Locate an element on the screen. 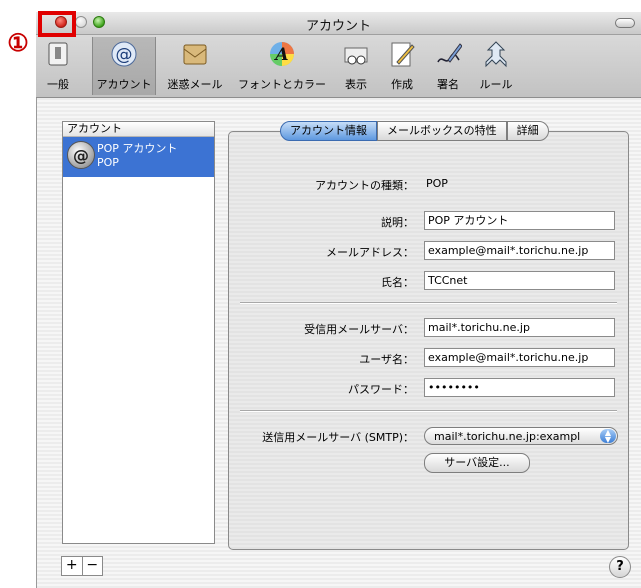  account-list-header: アカウント is located at coordinates (138, 129).